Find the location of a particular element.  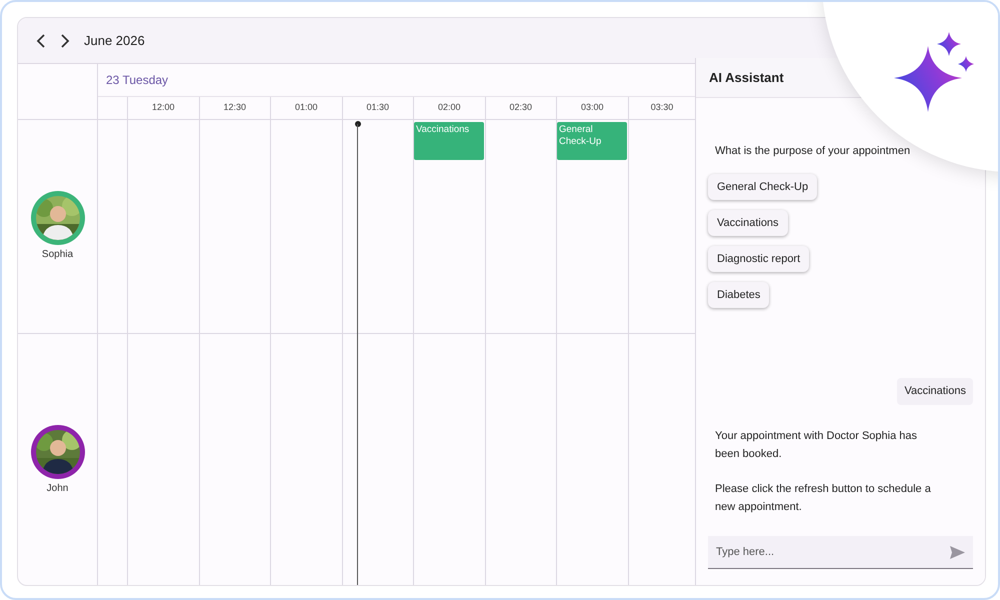

next-icon is located at coordinates (65, 41).